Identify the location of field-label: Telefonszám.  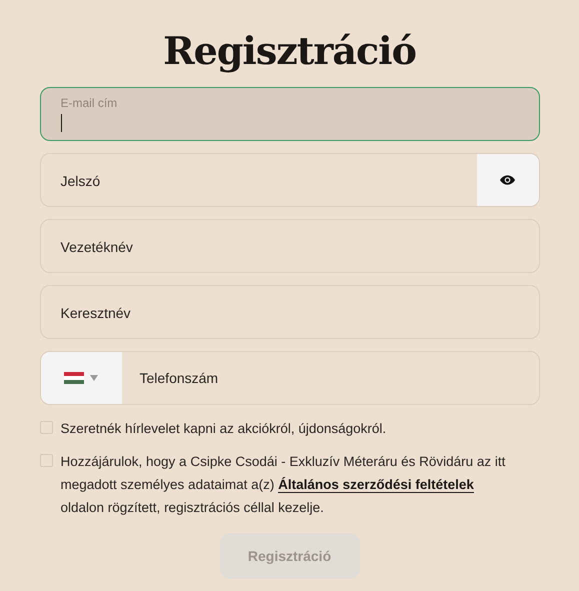
(179, 378).